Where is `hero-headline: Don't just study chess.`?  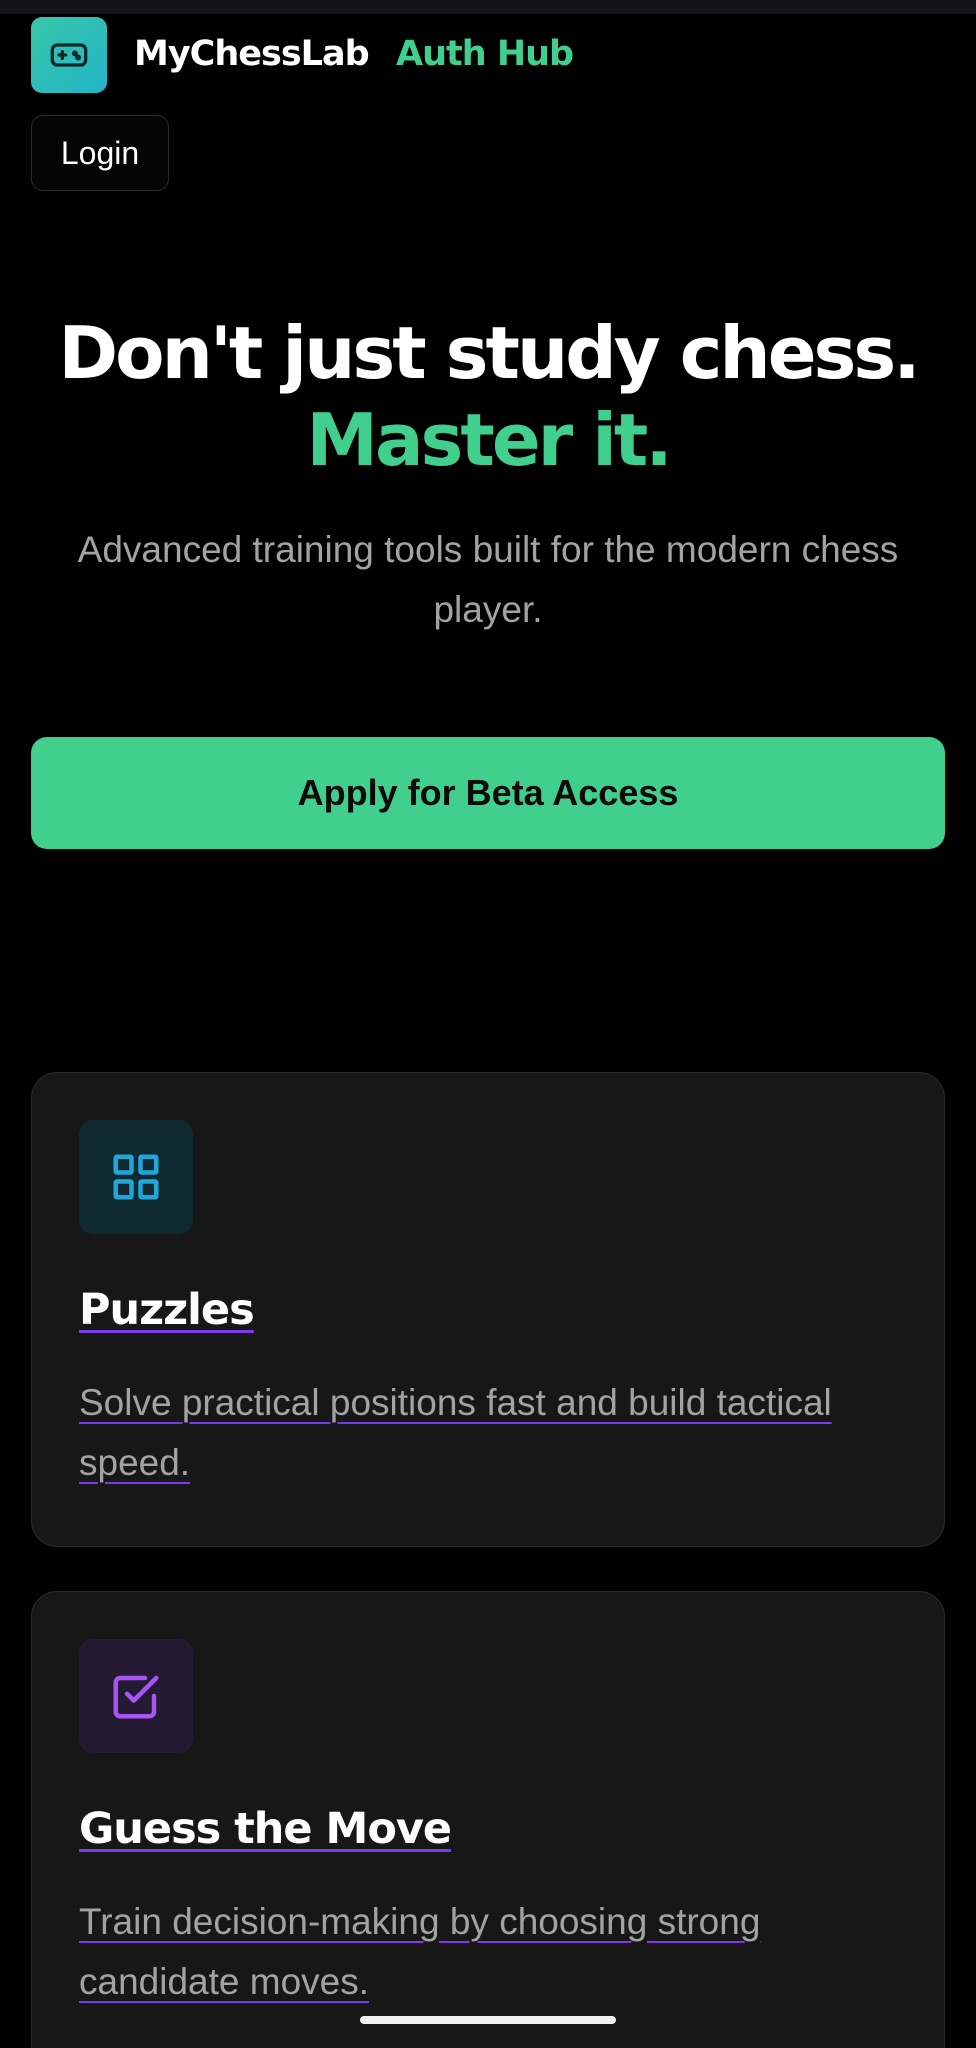
hero-headline: Don't just study chess. is located at coordinates (489, 353).